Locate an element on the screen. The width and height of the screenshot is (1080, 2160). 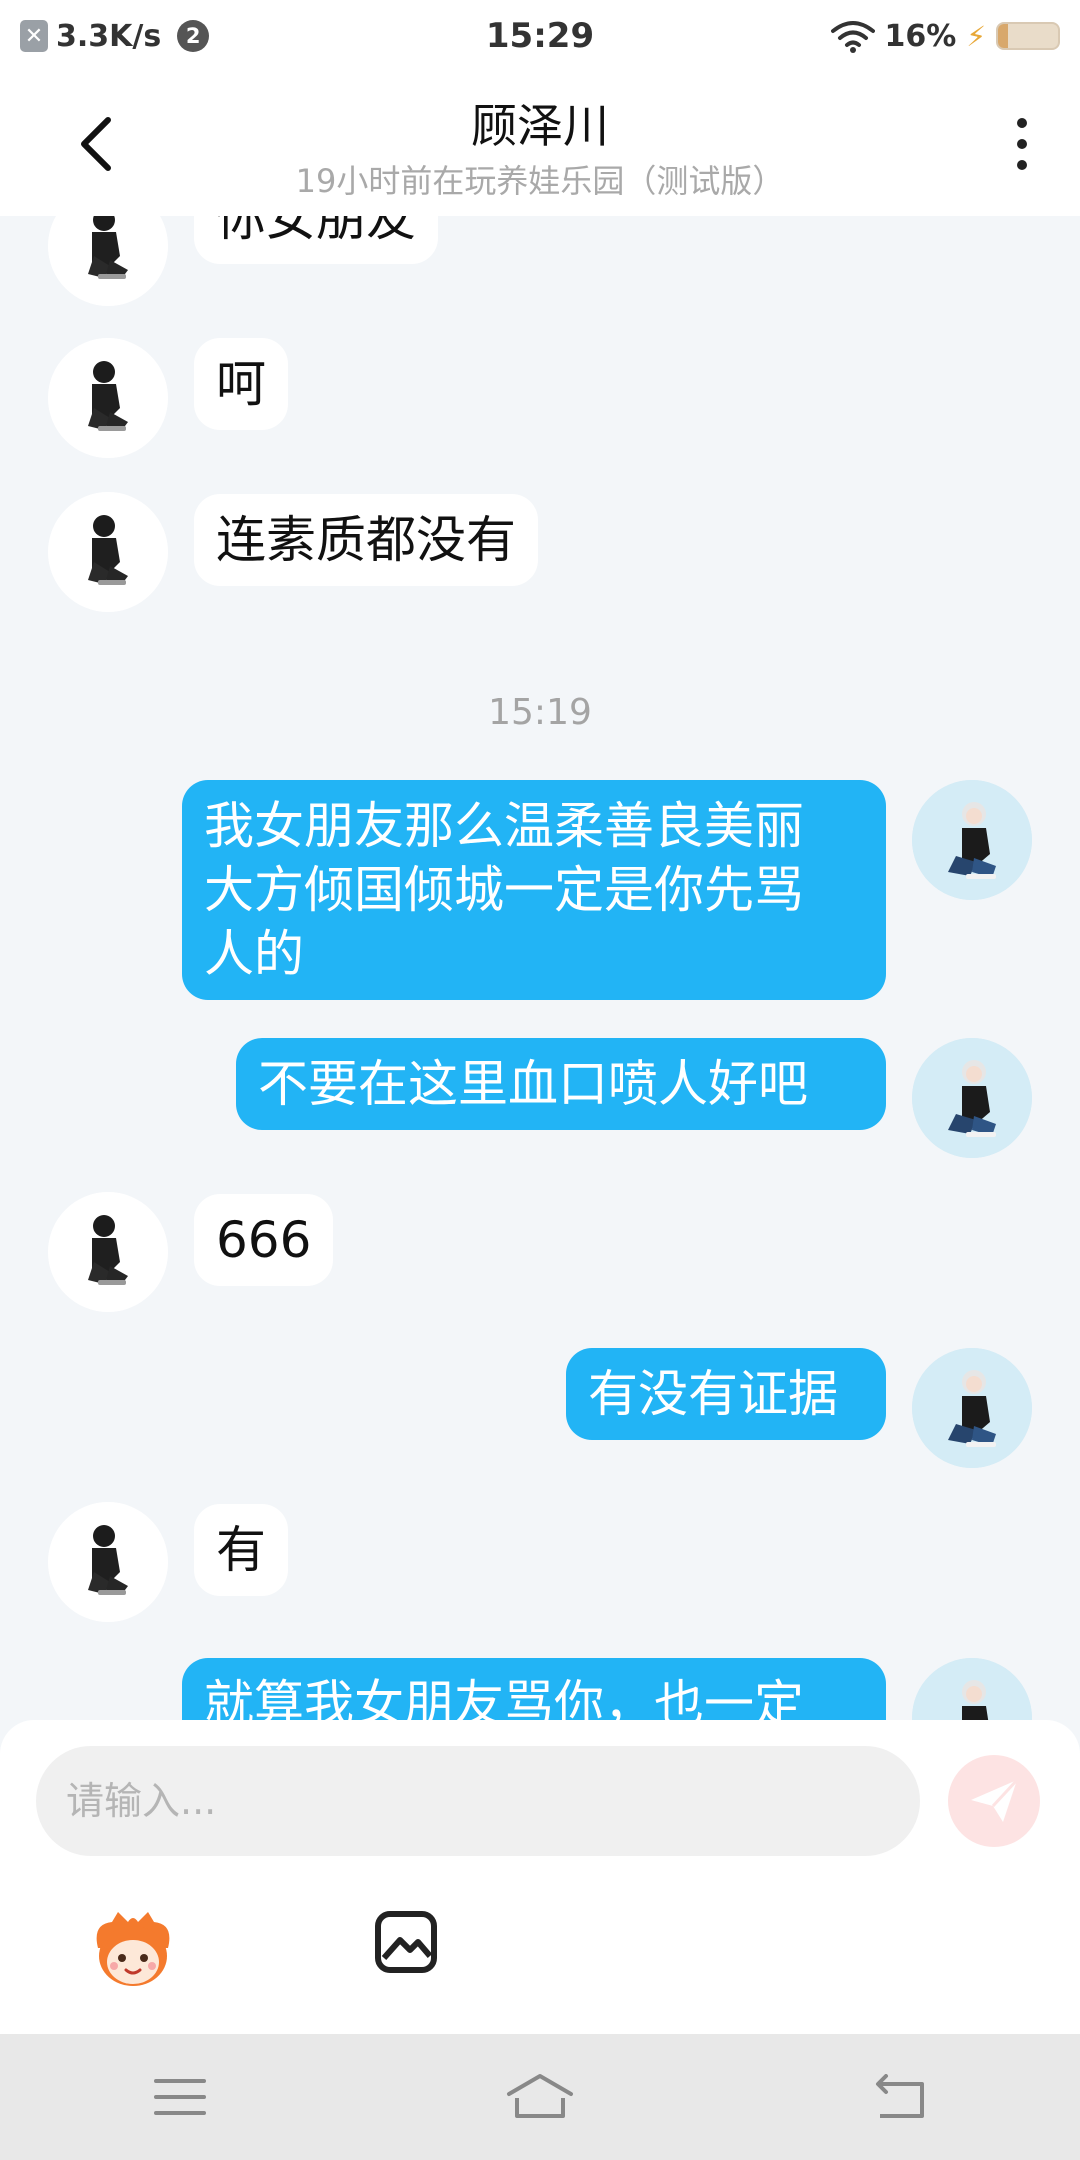
home-icon is located at coordinates (540, 2096).